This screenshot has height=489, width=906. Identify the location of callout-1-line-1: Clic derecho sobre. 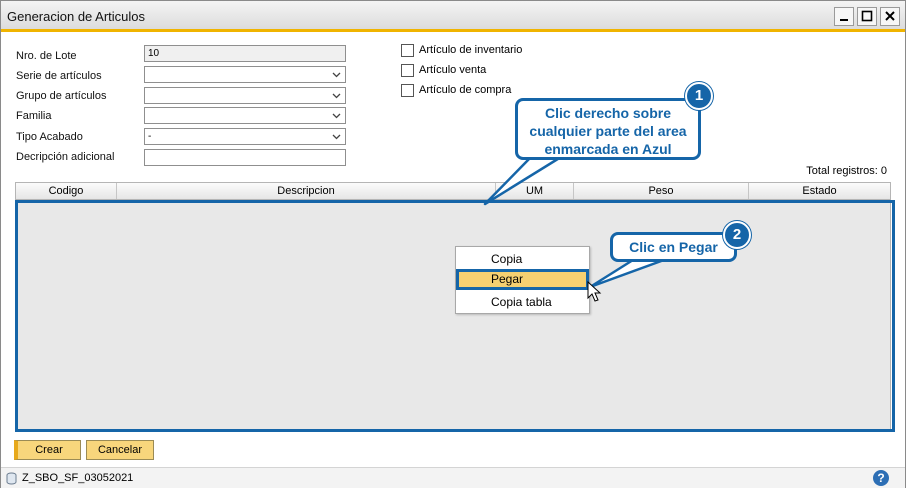
(608, 113).